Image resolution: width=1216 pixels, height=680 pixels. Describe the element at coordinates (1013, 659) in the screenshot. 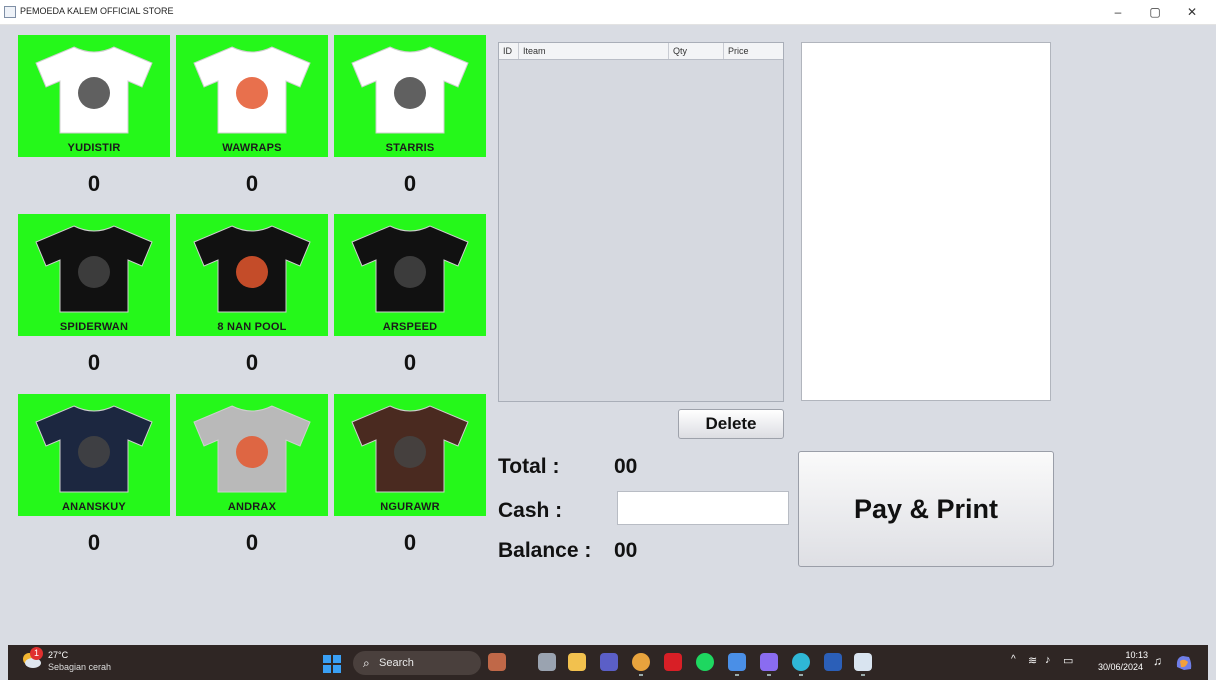

I see `tray-chevron-icon: ^` at that location.